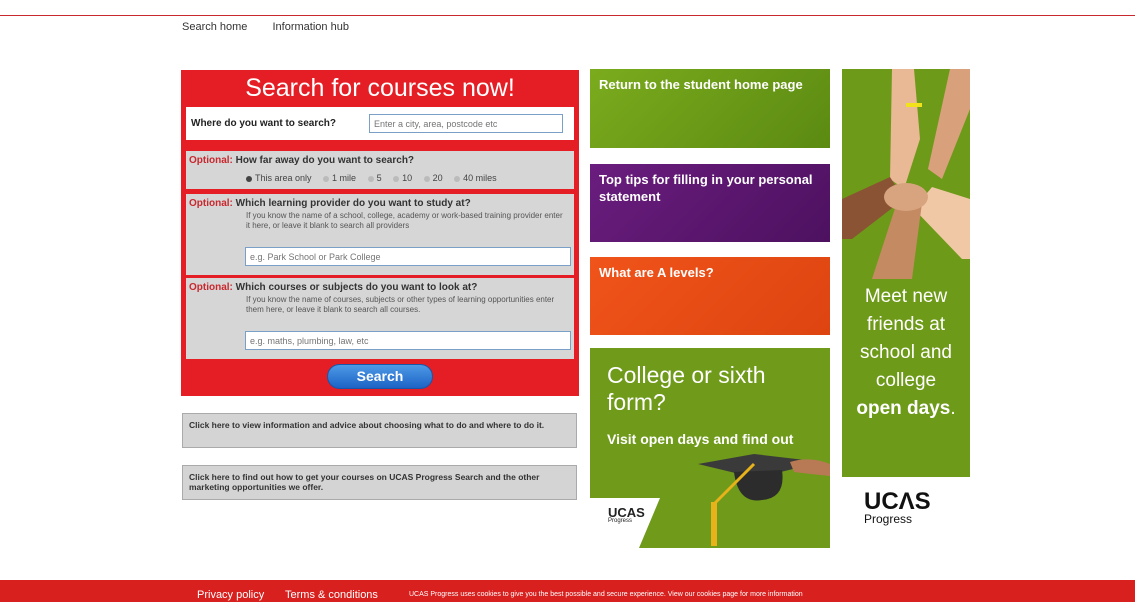  I want to click on top-divider, so click(567, 15).